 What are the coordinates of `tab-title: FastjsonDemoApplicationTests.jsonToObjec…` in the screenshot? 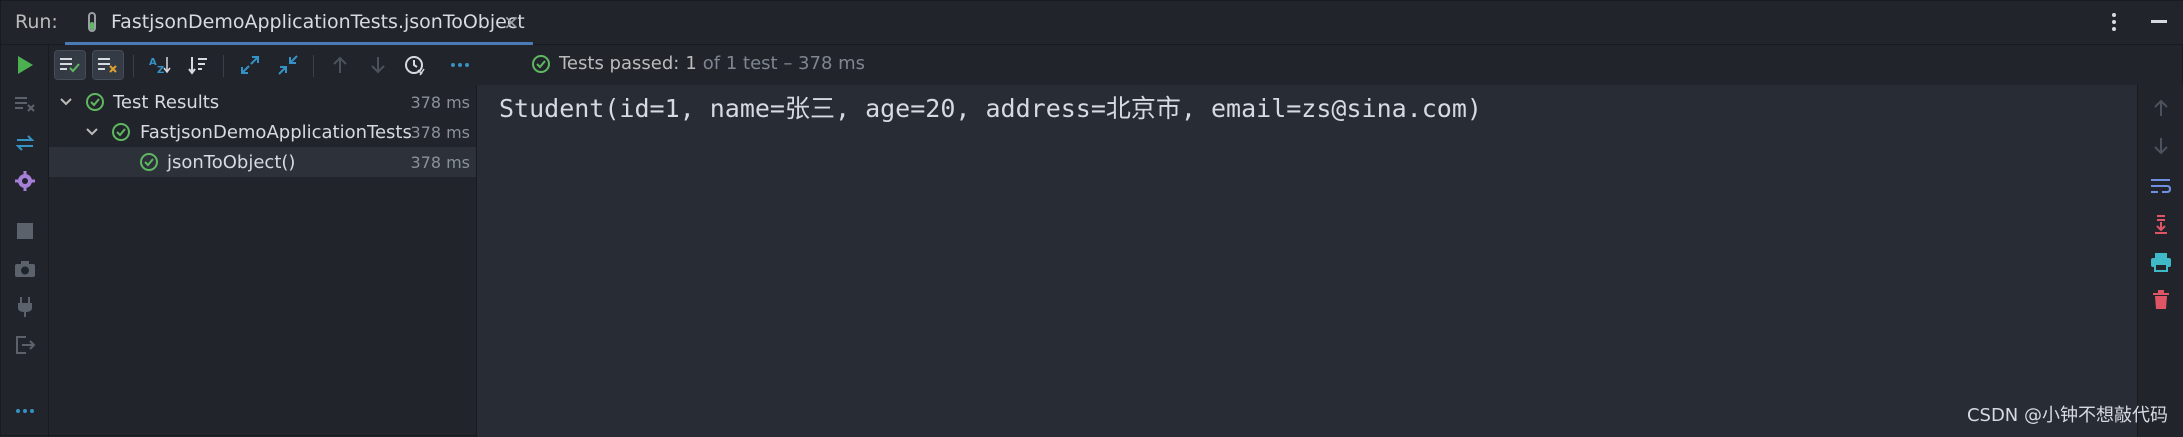 It's located at (318, 22).